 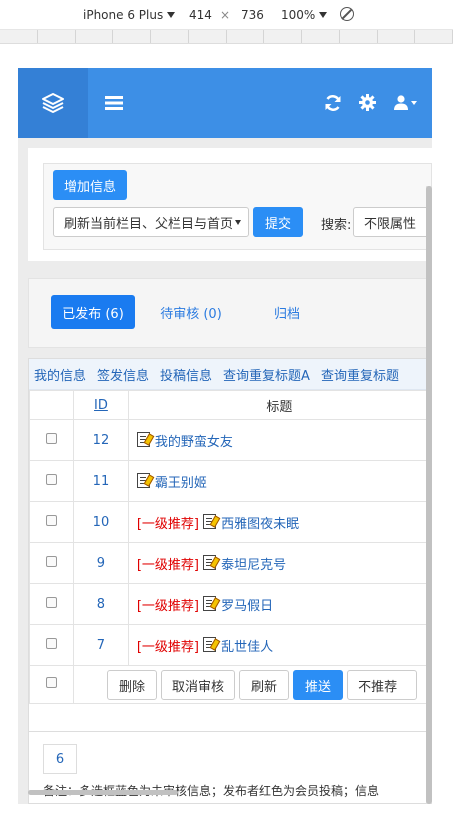 What do you see at coordinates (264, 685) in the screenshot?
I see `refresh-button: 刷新` at bounding box center [264, 685].